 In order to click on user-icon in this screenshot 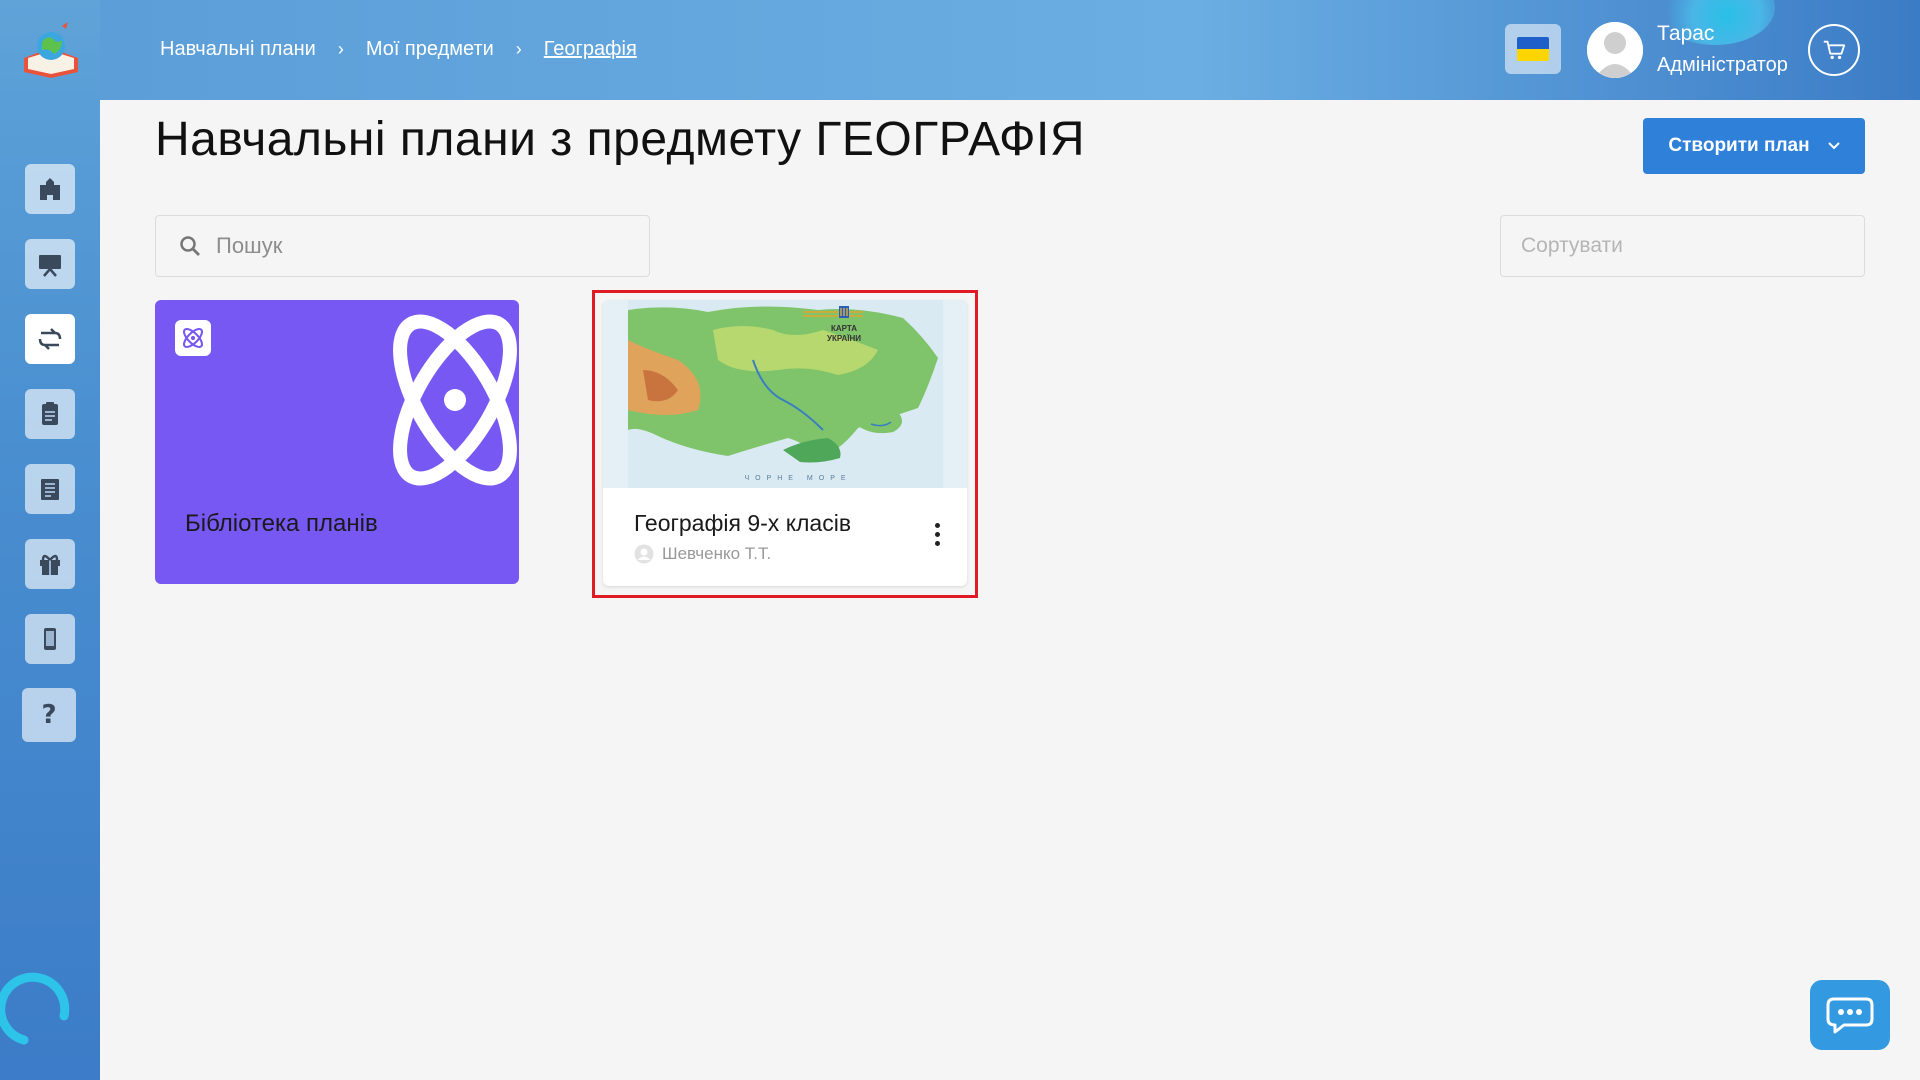, I will do `click(644, 554)`.